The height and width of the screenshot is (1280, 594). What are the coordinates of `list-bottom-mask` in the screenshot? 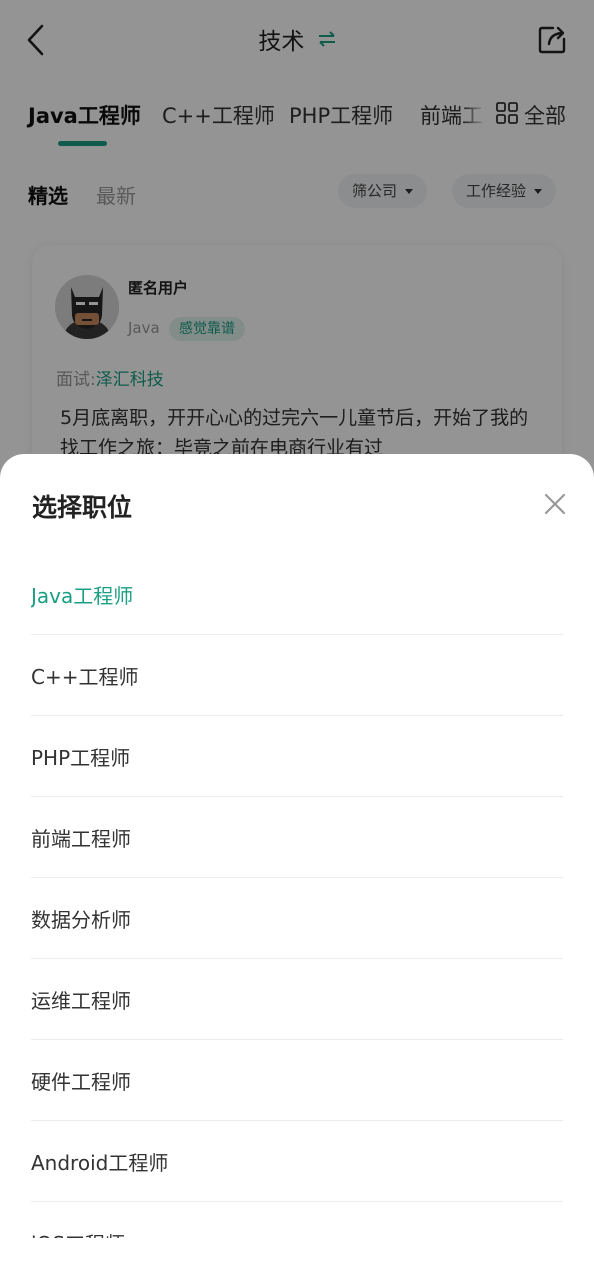 It's located at (297, 1259).